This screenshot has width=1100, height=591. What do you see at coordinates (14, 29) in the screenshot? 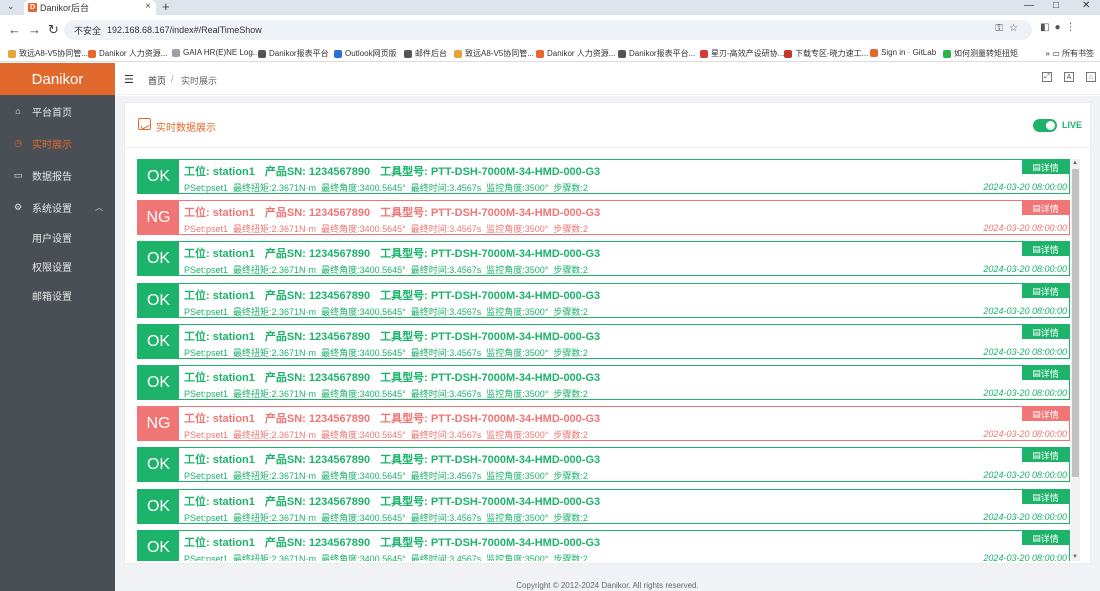
I see `back-icon: ←` at bounding box center [14, 29].